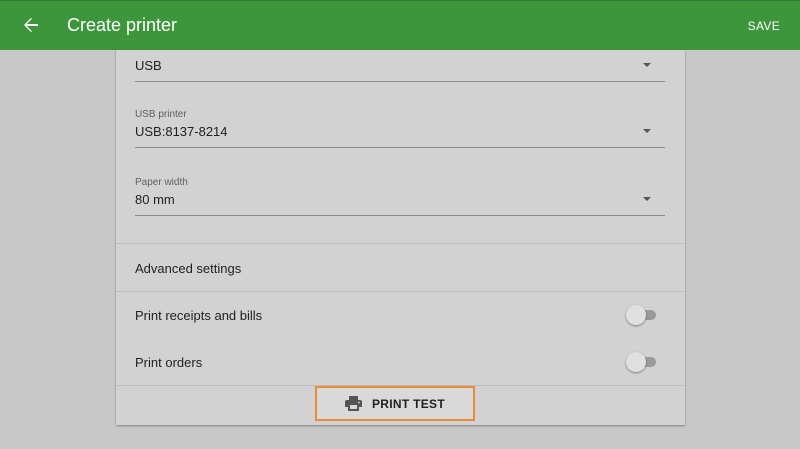 Image resolution: width=800 pixels, height=449 pixels. I want to click on print-test-label: PRINT TEST, so click(408, 403).